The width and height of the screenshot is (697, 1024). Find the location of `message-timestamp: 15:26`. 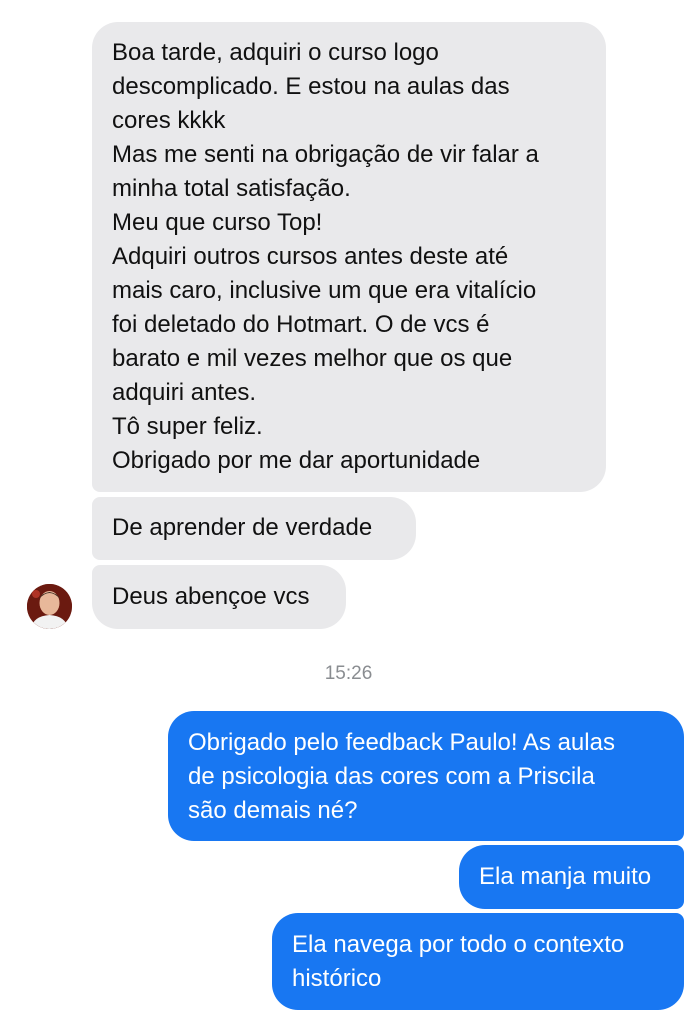

message-timestamp: 15:26 is located at coordinates (348, 673).